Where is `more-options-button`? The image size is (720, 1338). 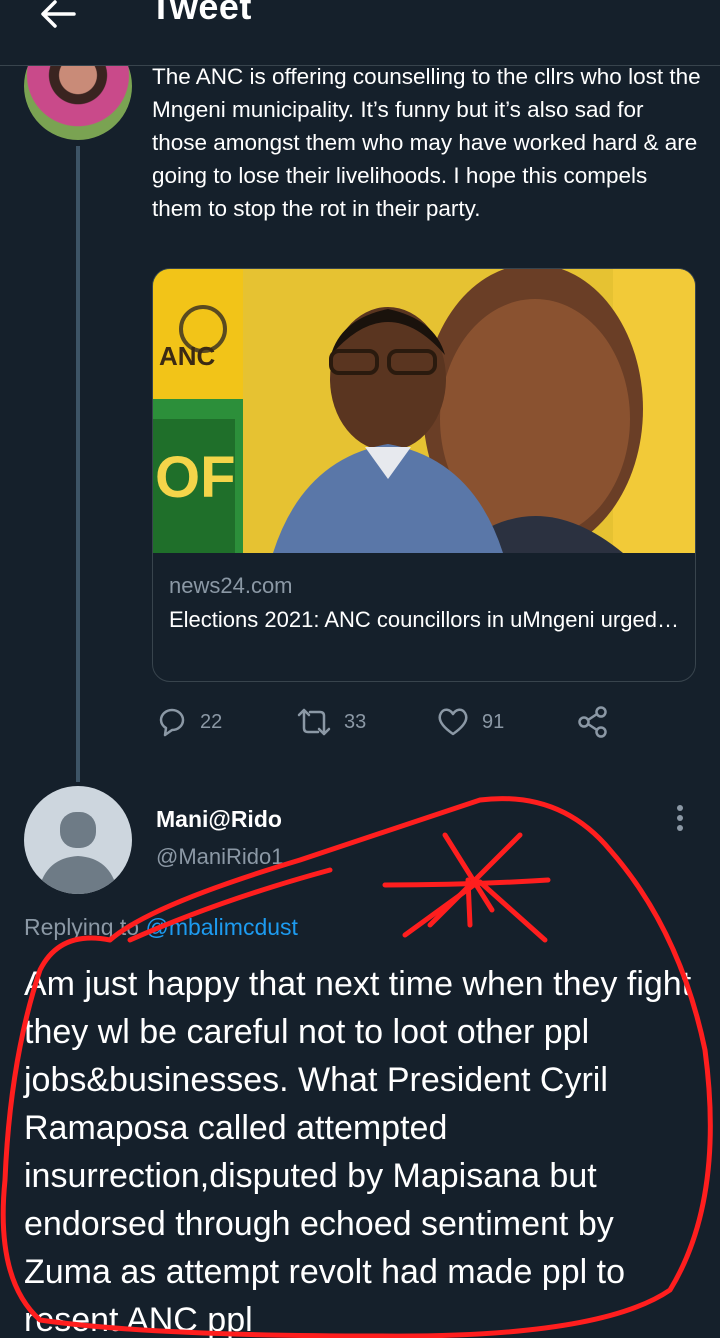
more-options-button is located at coordinates (680, 818).